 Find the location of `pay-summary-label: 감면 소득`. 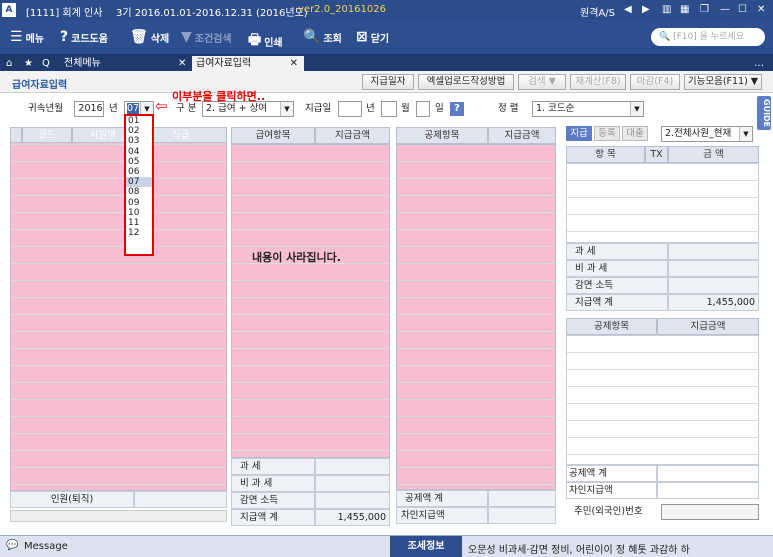

pay-summary-label: 감면 소득 is located at coordinates (273, 500).